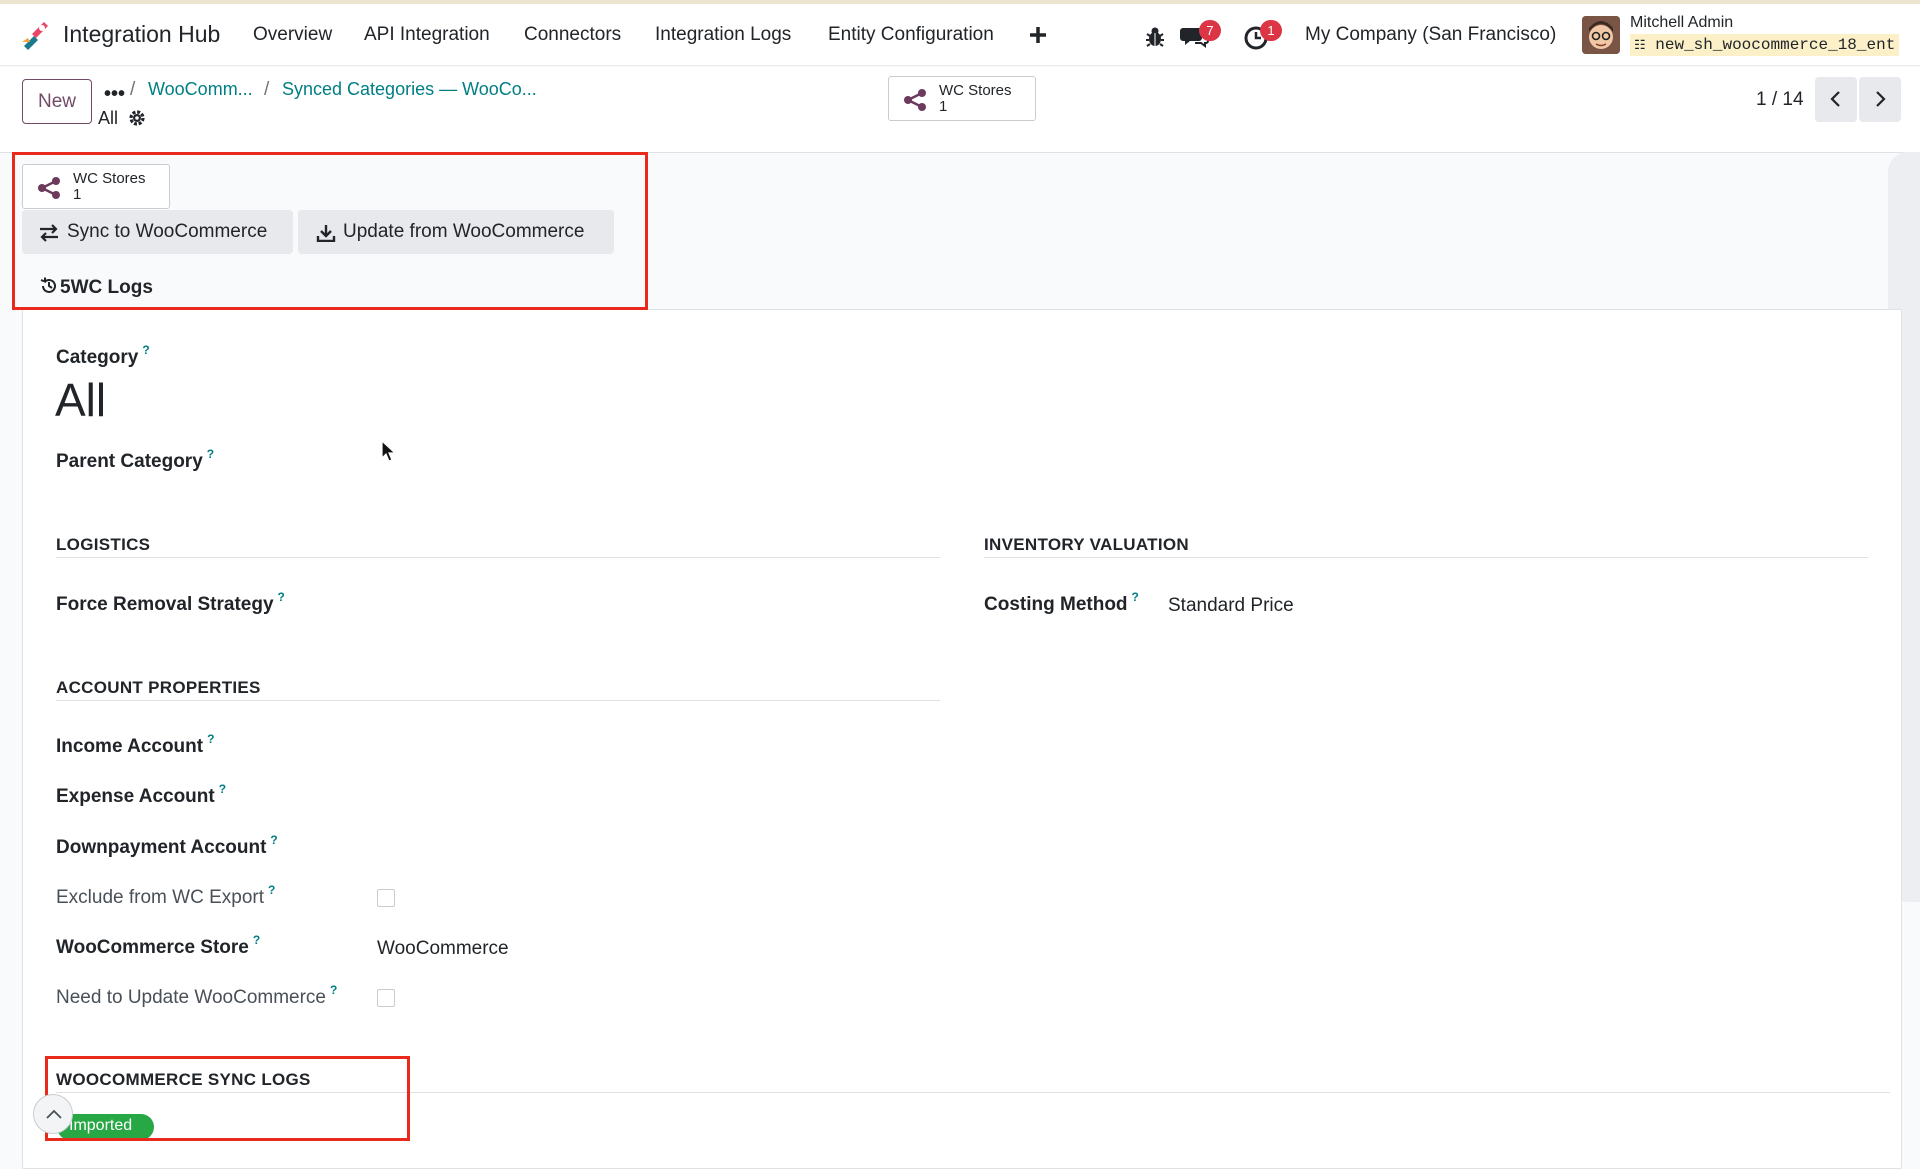 The height and width of the screenshot is (1169, 1920). I want to click on smart-button-label: WC Stores, so click(975, 90).